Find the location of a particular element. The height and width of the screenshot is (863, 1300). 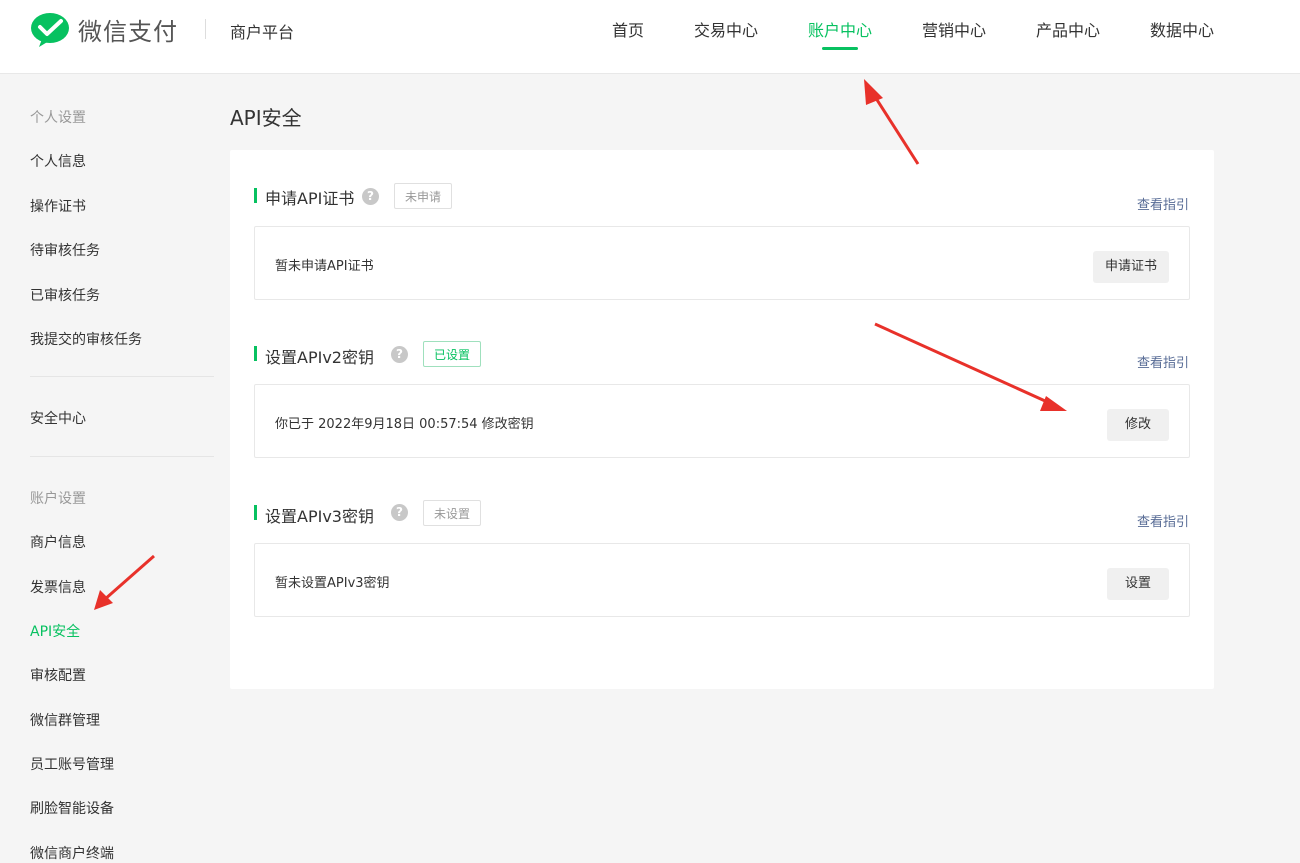

platform-name: 商户平台 is located at coordinates (262, 32).